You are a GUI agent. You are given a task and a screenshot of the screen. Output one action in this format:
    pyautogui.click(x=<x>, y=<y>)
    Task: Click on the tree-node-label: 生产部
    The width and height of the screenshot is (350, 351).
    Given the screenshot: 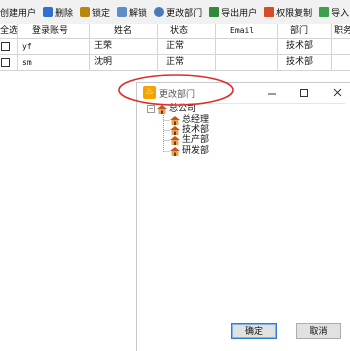 What is the action you would take?
    pyautogui.click(x=196, y=140)
    